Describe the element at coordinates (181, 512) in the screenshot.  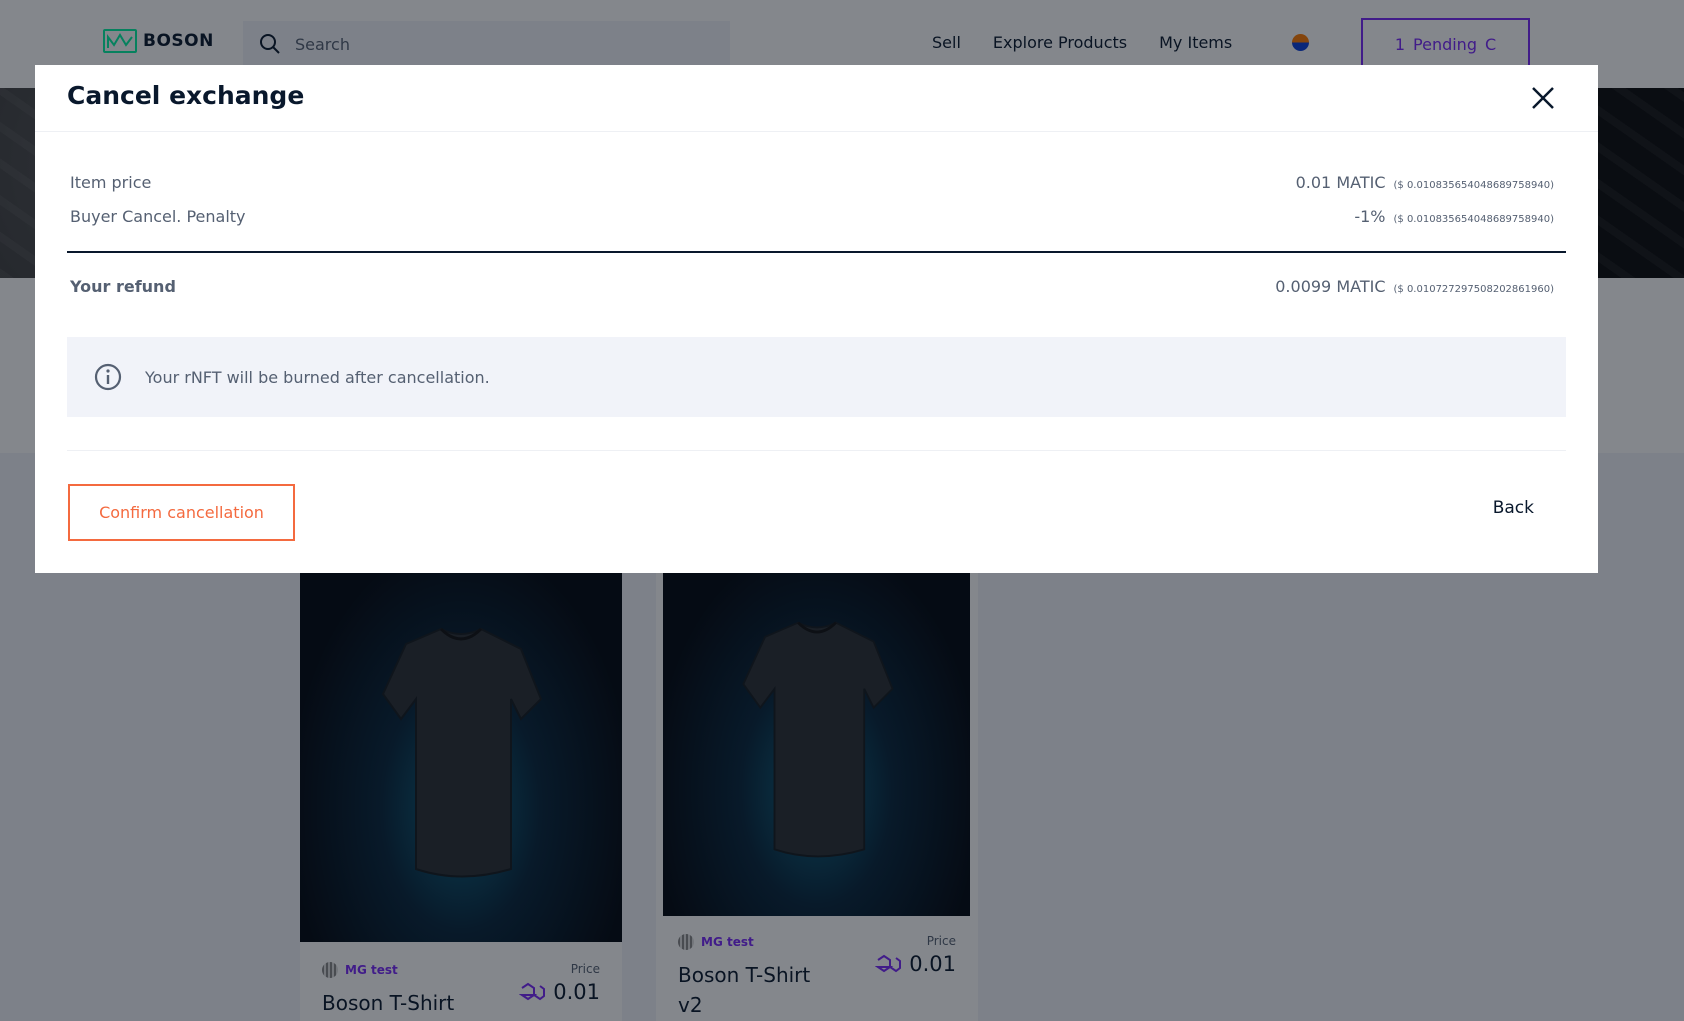
I see `confirm-cancellation-button: Confirm cancellation` at that location.